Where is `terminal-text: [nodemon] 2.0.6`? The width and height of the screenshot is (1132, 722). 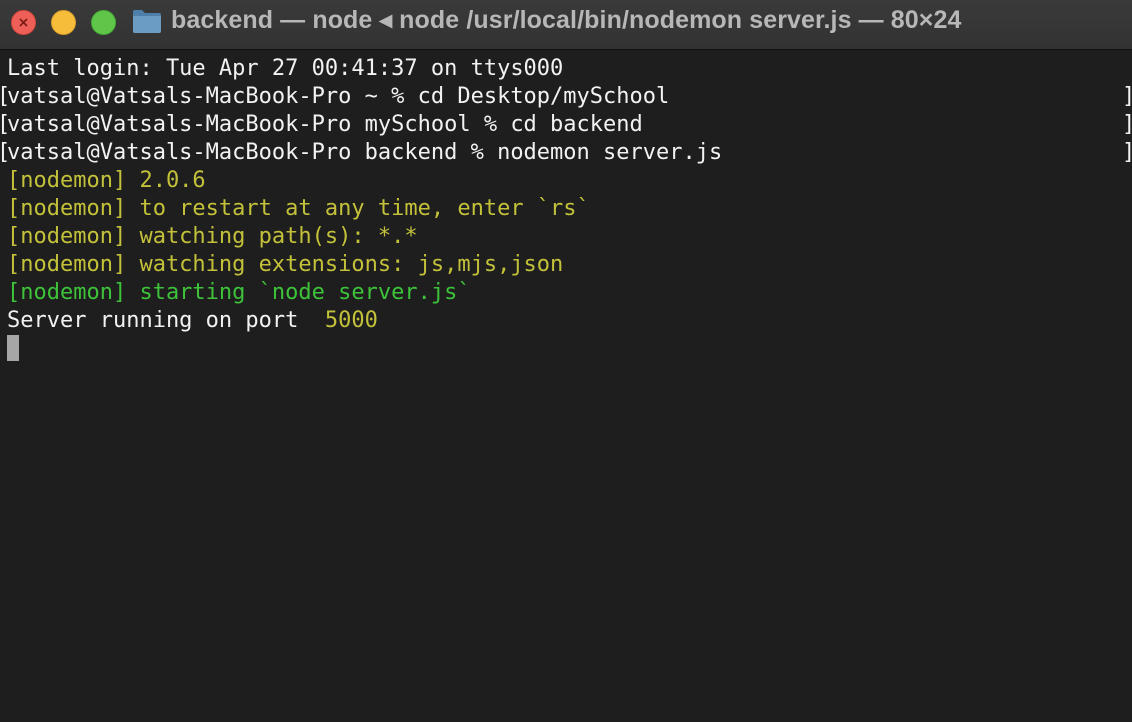
terminal-text: [nodemon] 2.0.6 is located at coordinates (106, 180).